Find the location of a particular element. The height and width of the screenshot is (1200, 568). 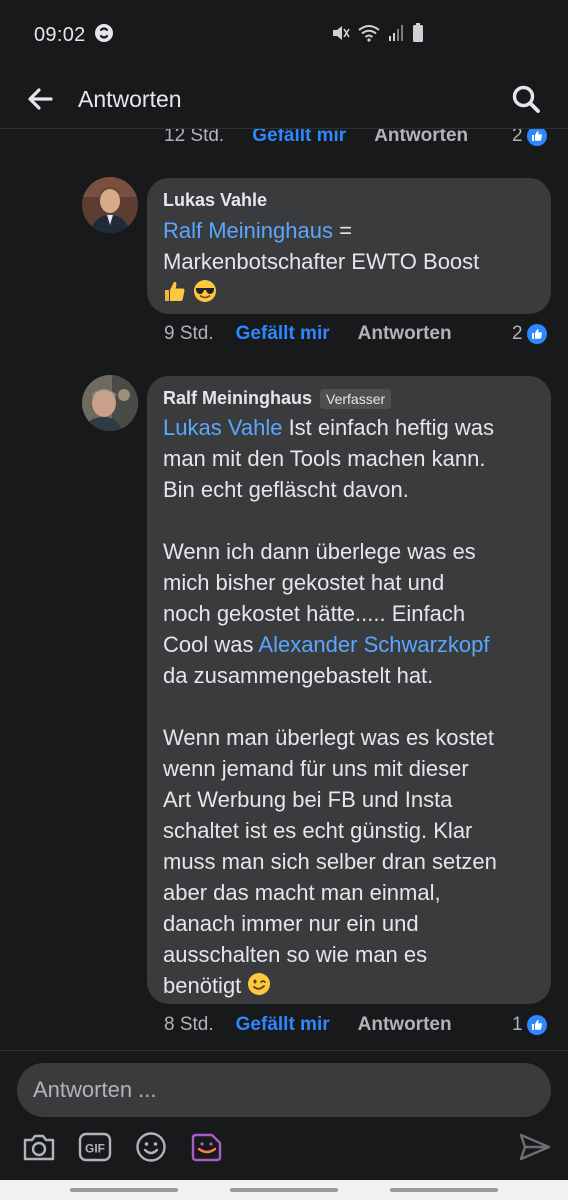

gif-icon: GIF is located at coordinates (95, 1147).